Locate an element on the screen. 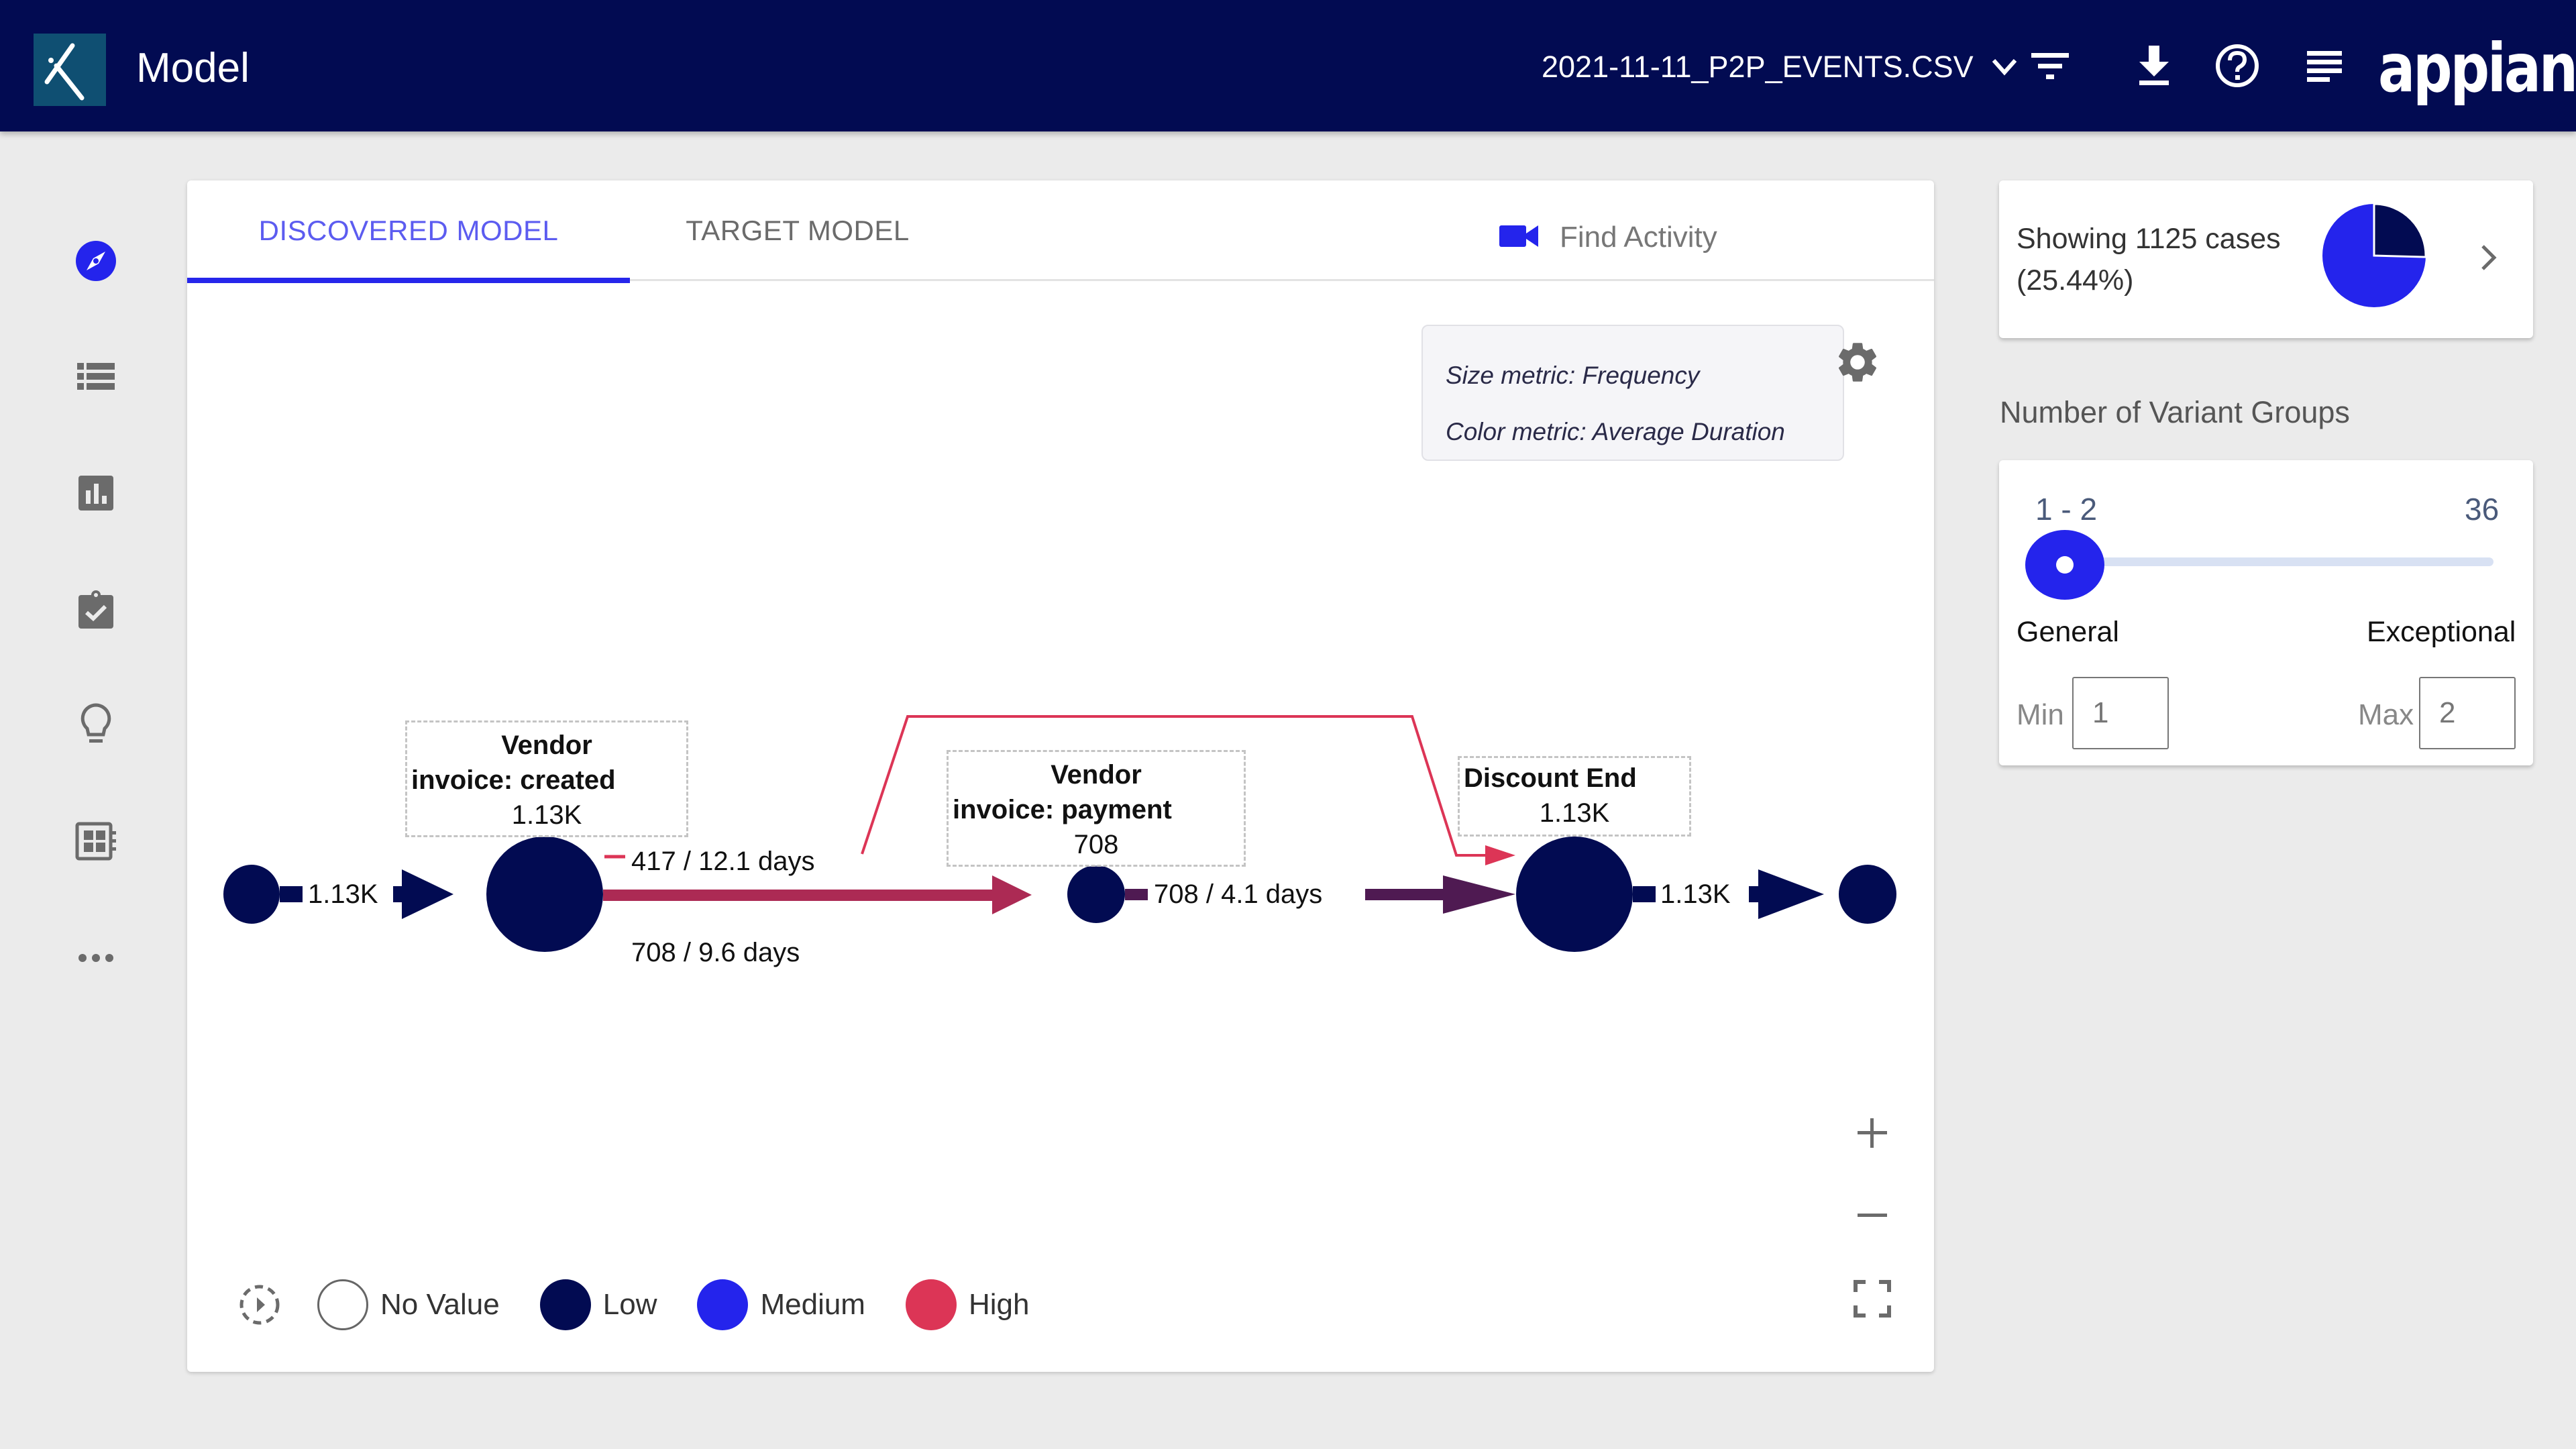 This screenshot has height=1449, width=2576. cases-summary-card: Showing 1125 cases (25.44%) is located at coordinates (2266, 259).